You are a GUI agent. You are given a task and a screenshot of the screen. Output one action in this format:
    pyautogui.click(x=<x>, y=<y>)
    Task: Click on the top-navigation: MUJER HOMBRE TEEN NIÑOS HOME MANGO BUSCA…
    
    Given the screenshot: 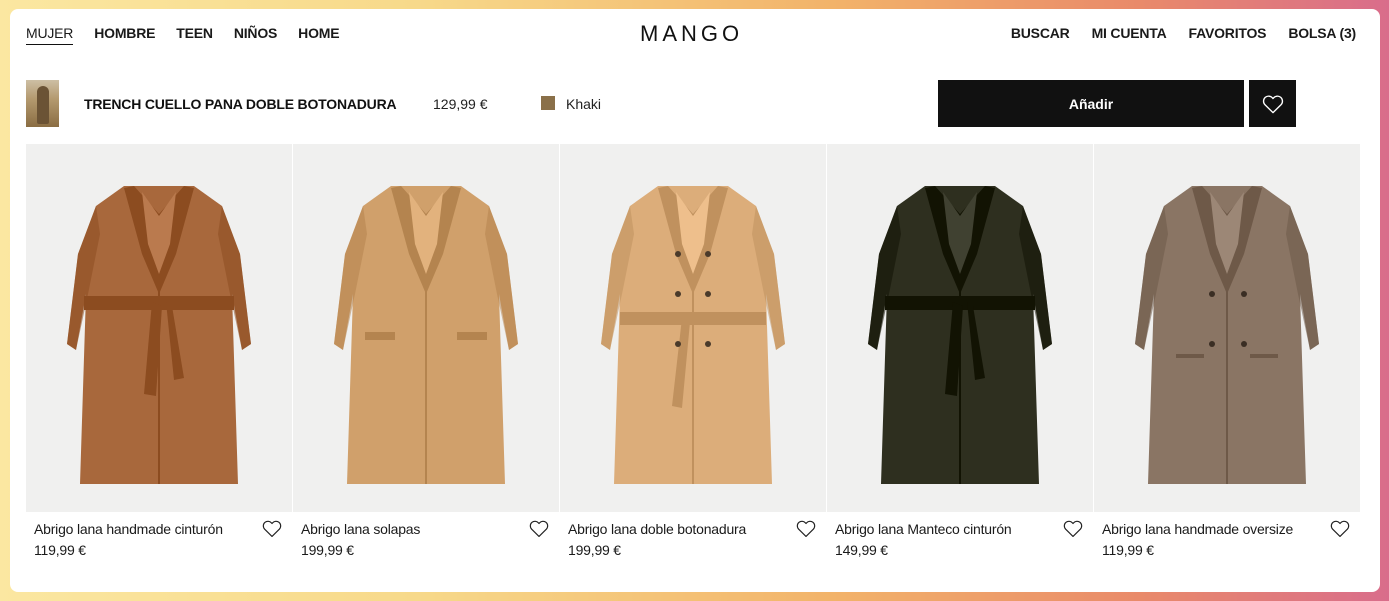 What is the action you would take?
    pyautogui.click(x=695, y=34)
    